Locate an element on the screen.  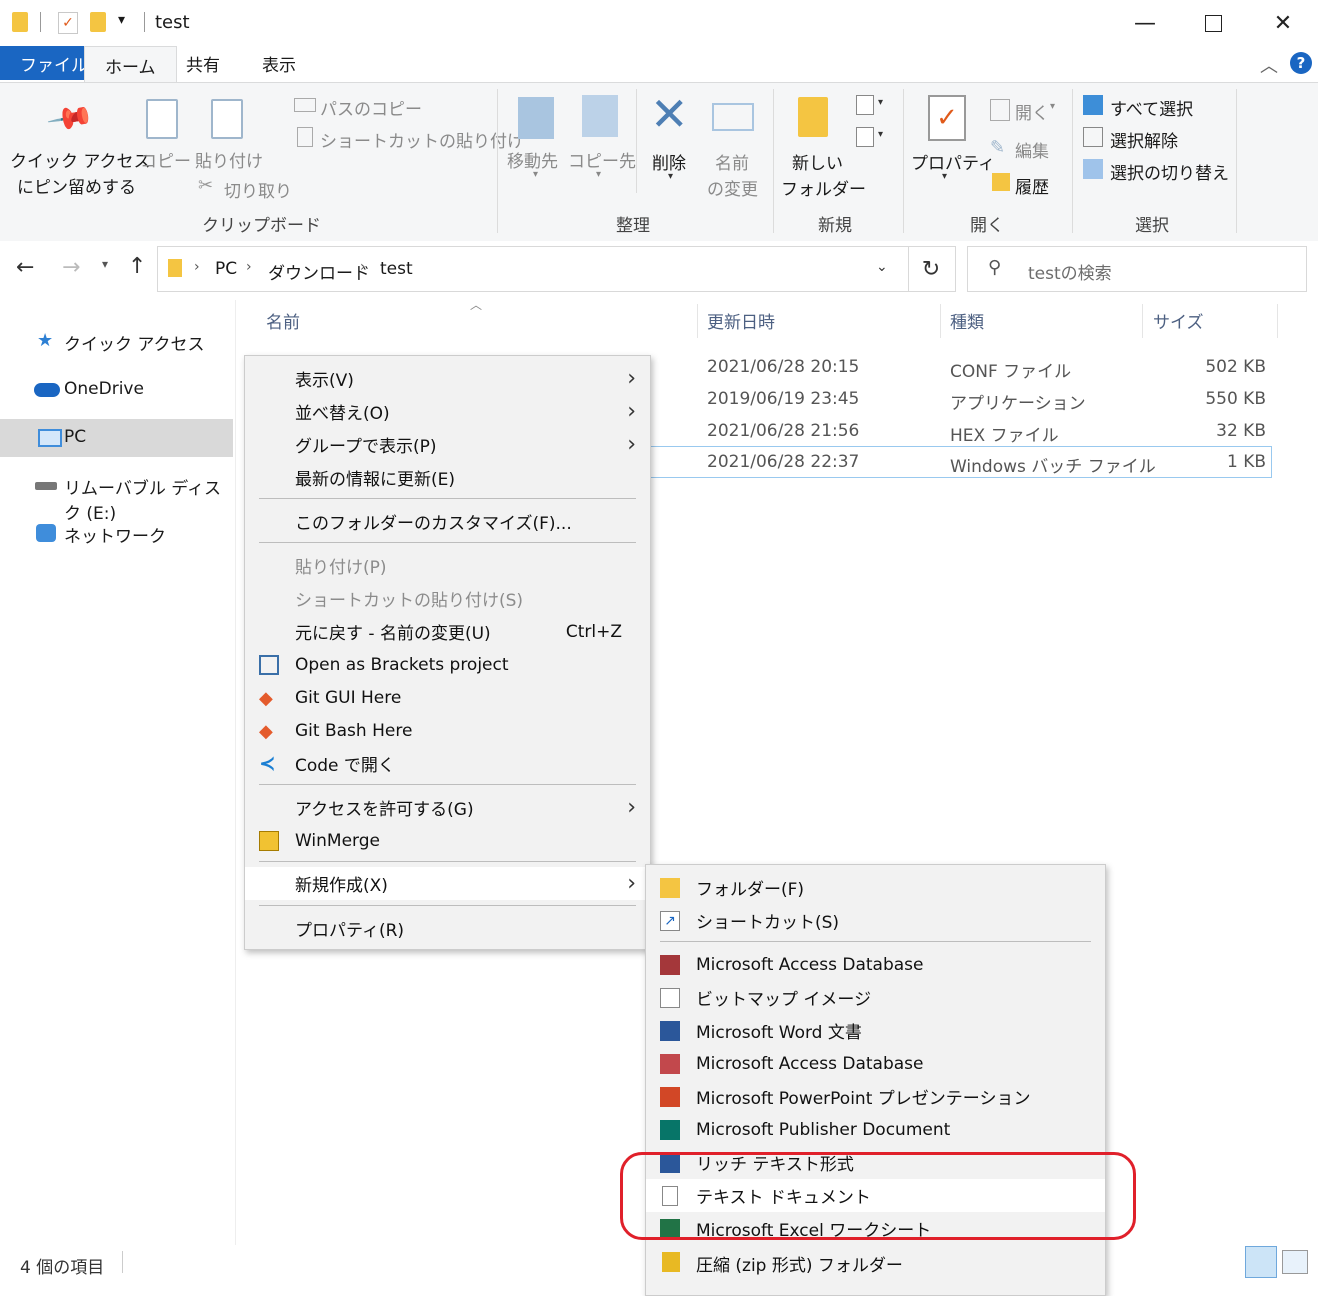
nav-item-quick-access: ★ クイック アクセス is located at coordinates (116, 341).